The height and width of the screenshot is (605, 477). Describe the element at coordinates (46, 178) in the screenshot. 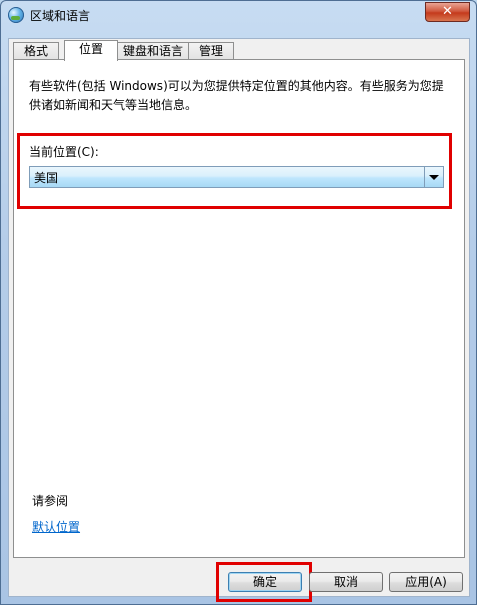

I see `current-location-value: 美国` at that location.